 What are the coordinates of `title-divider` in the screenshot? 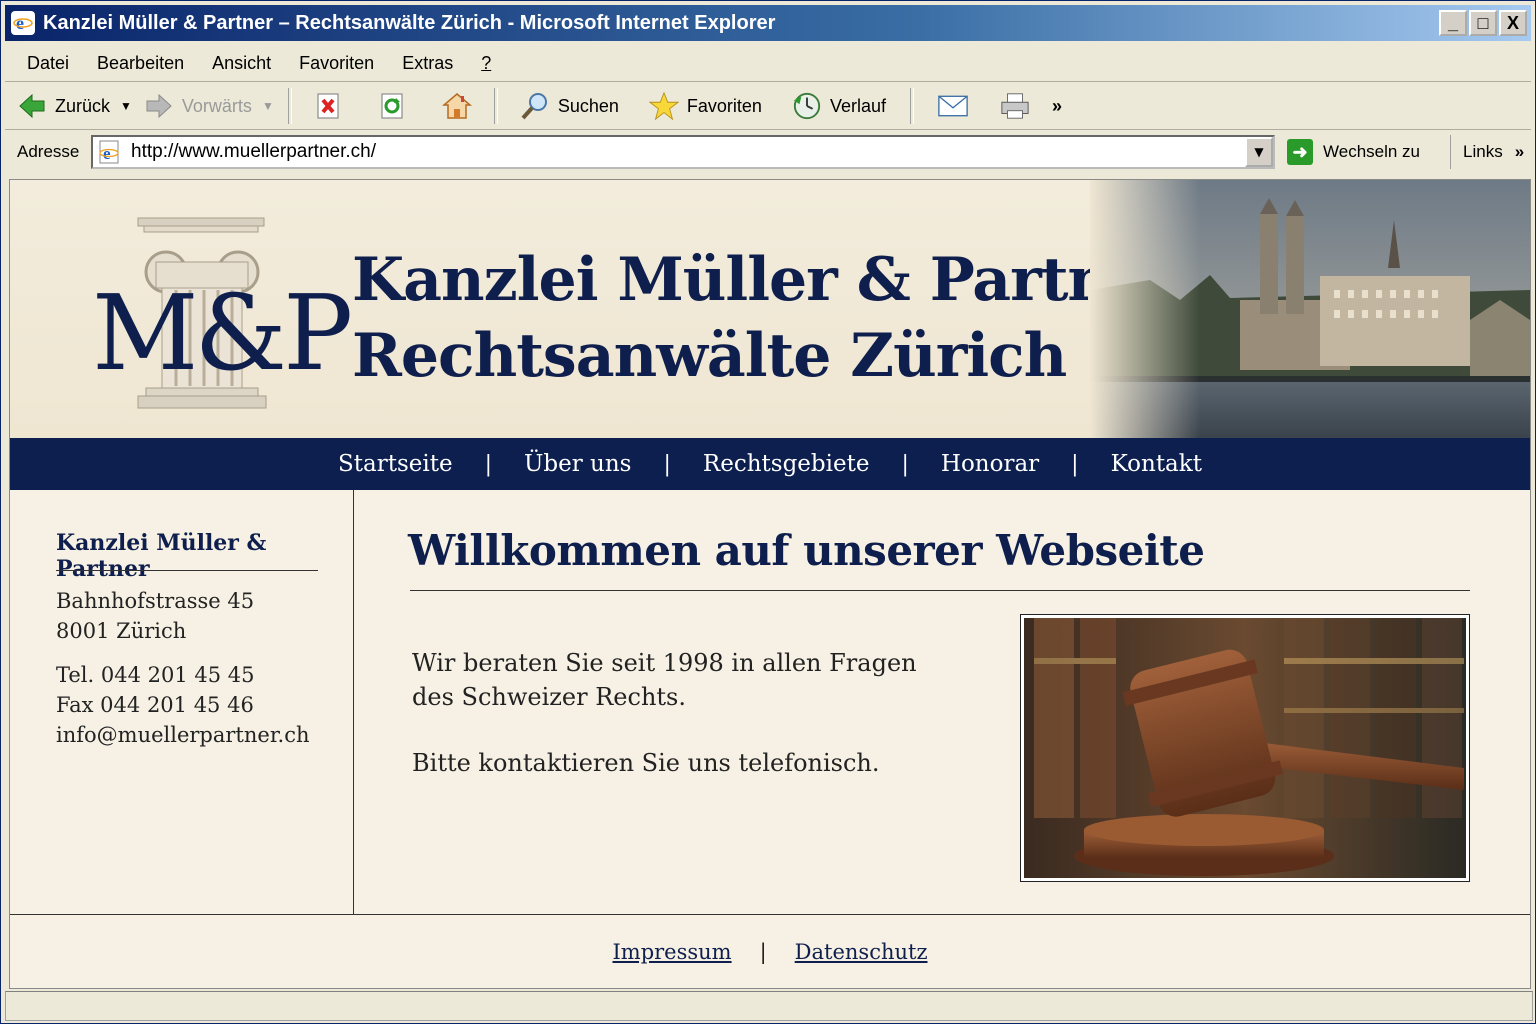 It's located at (940, 590).